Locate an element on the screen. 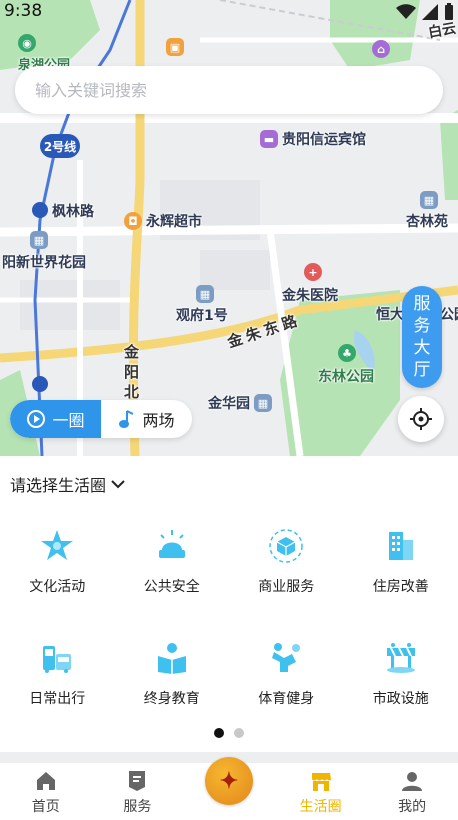 Image resolution: width=458 pixels, height=820 pixels. category-public-safety-label: 公共安全 is located at coordinates (171, 587).